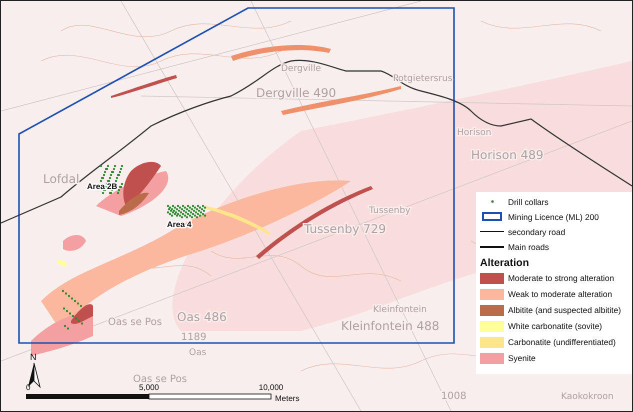 Image resolution: width=633 pixels, height=412 pixels. Describe the element at coordinates (528, 201) in the screenshot. I see `legend-label: Drill collars` at that location.